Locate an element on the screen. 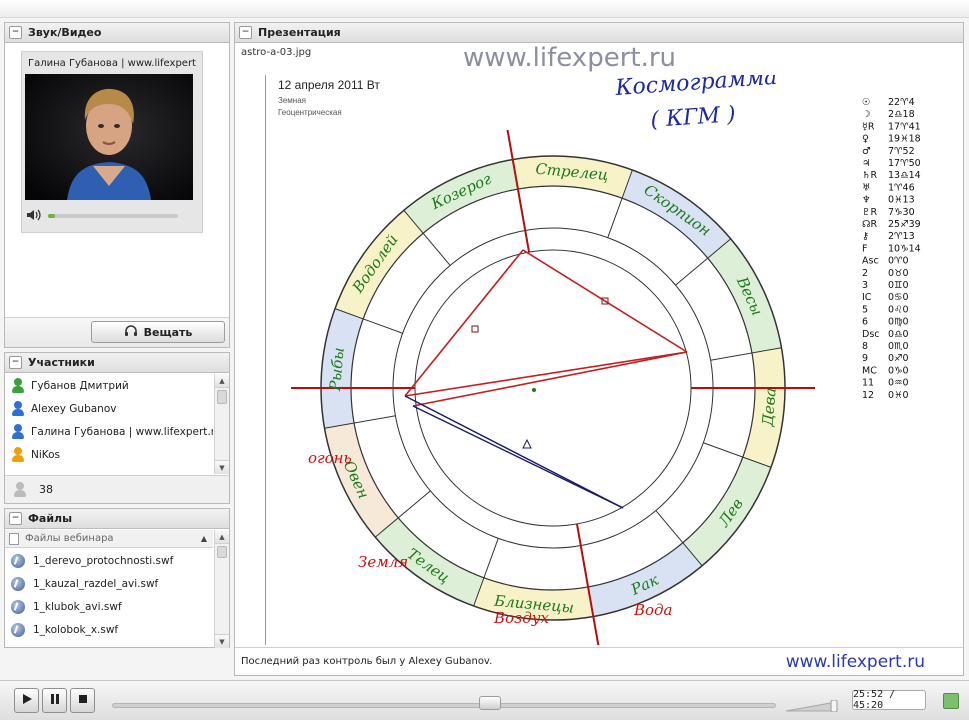 This screenshot has width=969, height=720. participant-name: Alexey Gubanov is located at coordinates (74, 408).